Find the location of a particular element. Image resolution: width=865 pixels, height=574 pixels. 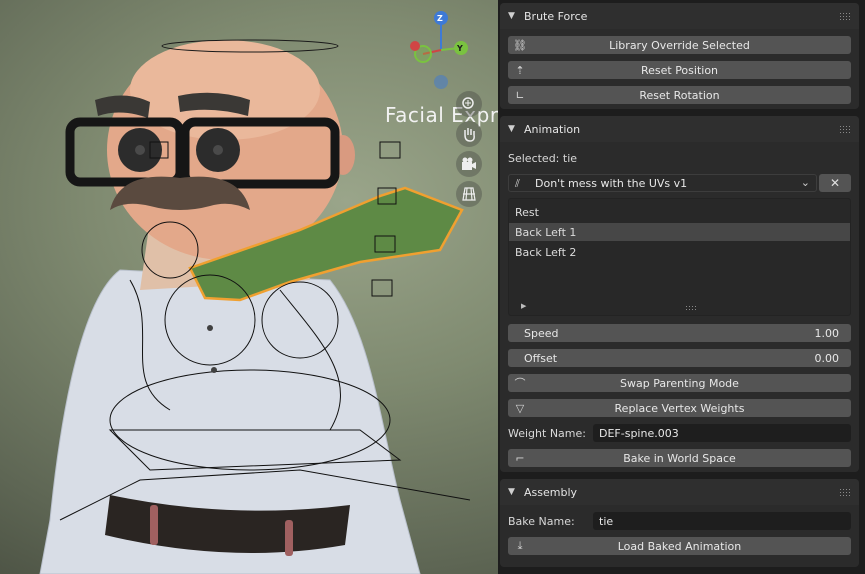

button-label: Reset Rotation is located at coordinates (679, 95).